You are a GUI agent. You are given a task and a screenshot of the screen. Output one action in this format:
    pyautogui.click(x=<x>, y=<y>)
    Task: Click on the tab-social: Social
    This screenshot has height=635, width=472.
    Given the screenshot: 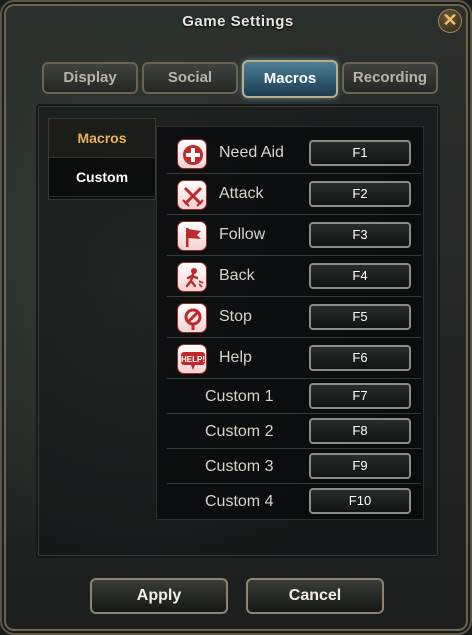 What is the action you would take?
    pyautogui.click(x=190, y=78)
    